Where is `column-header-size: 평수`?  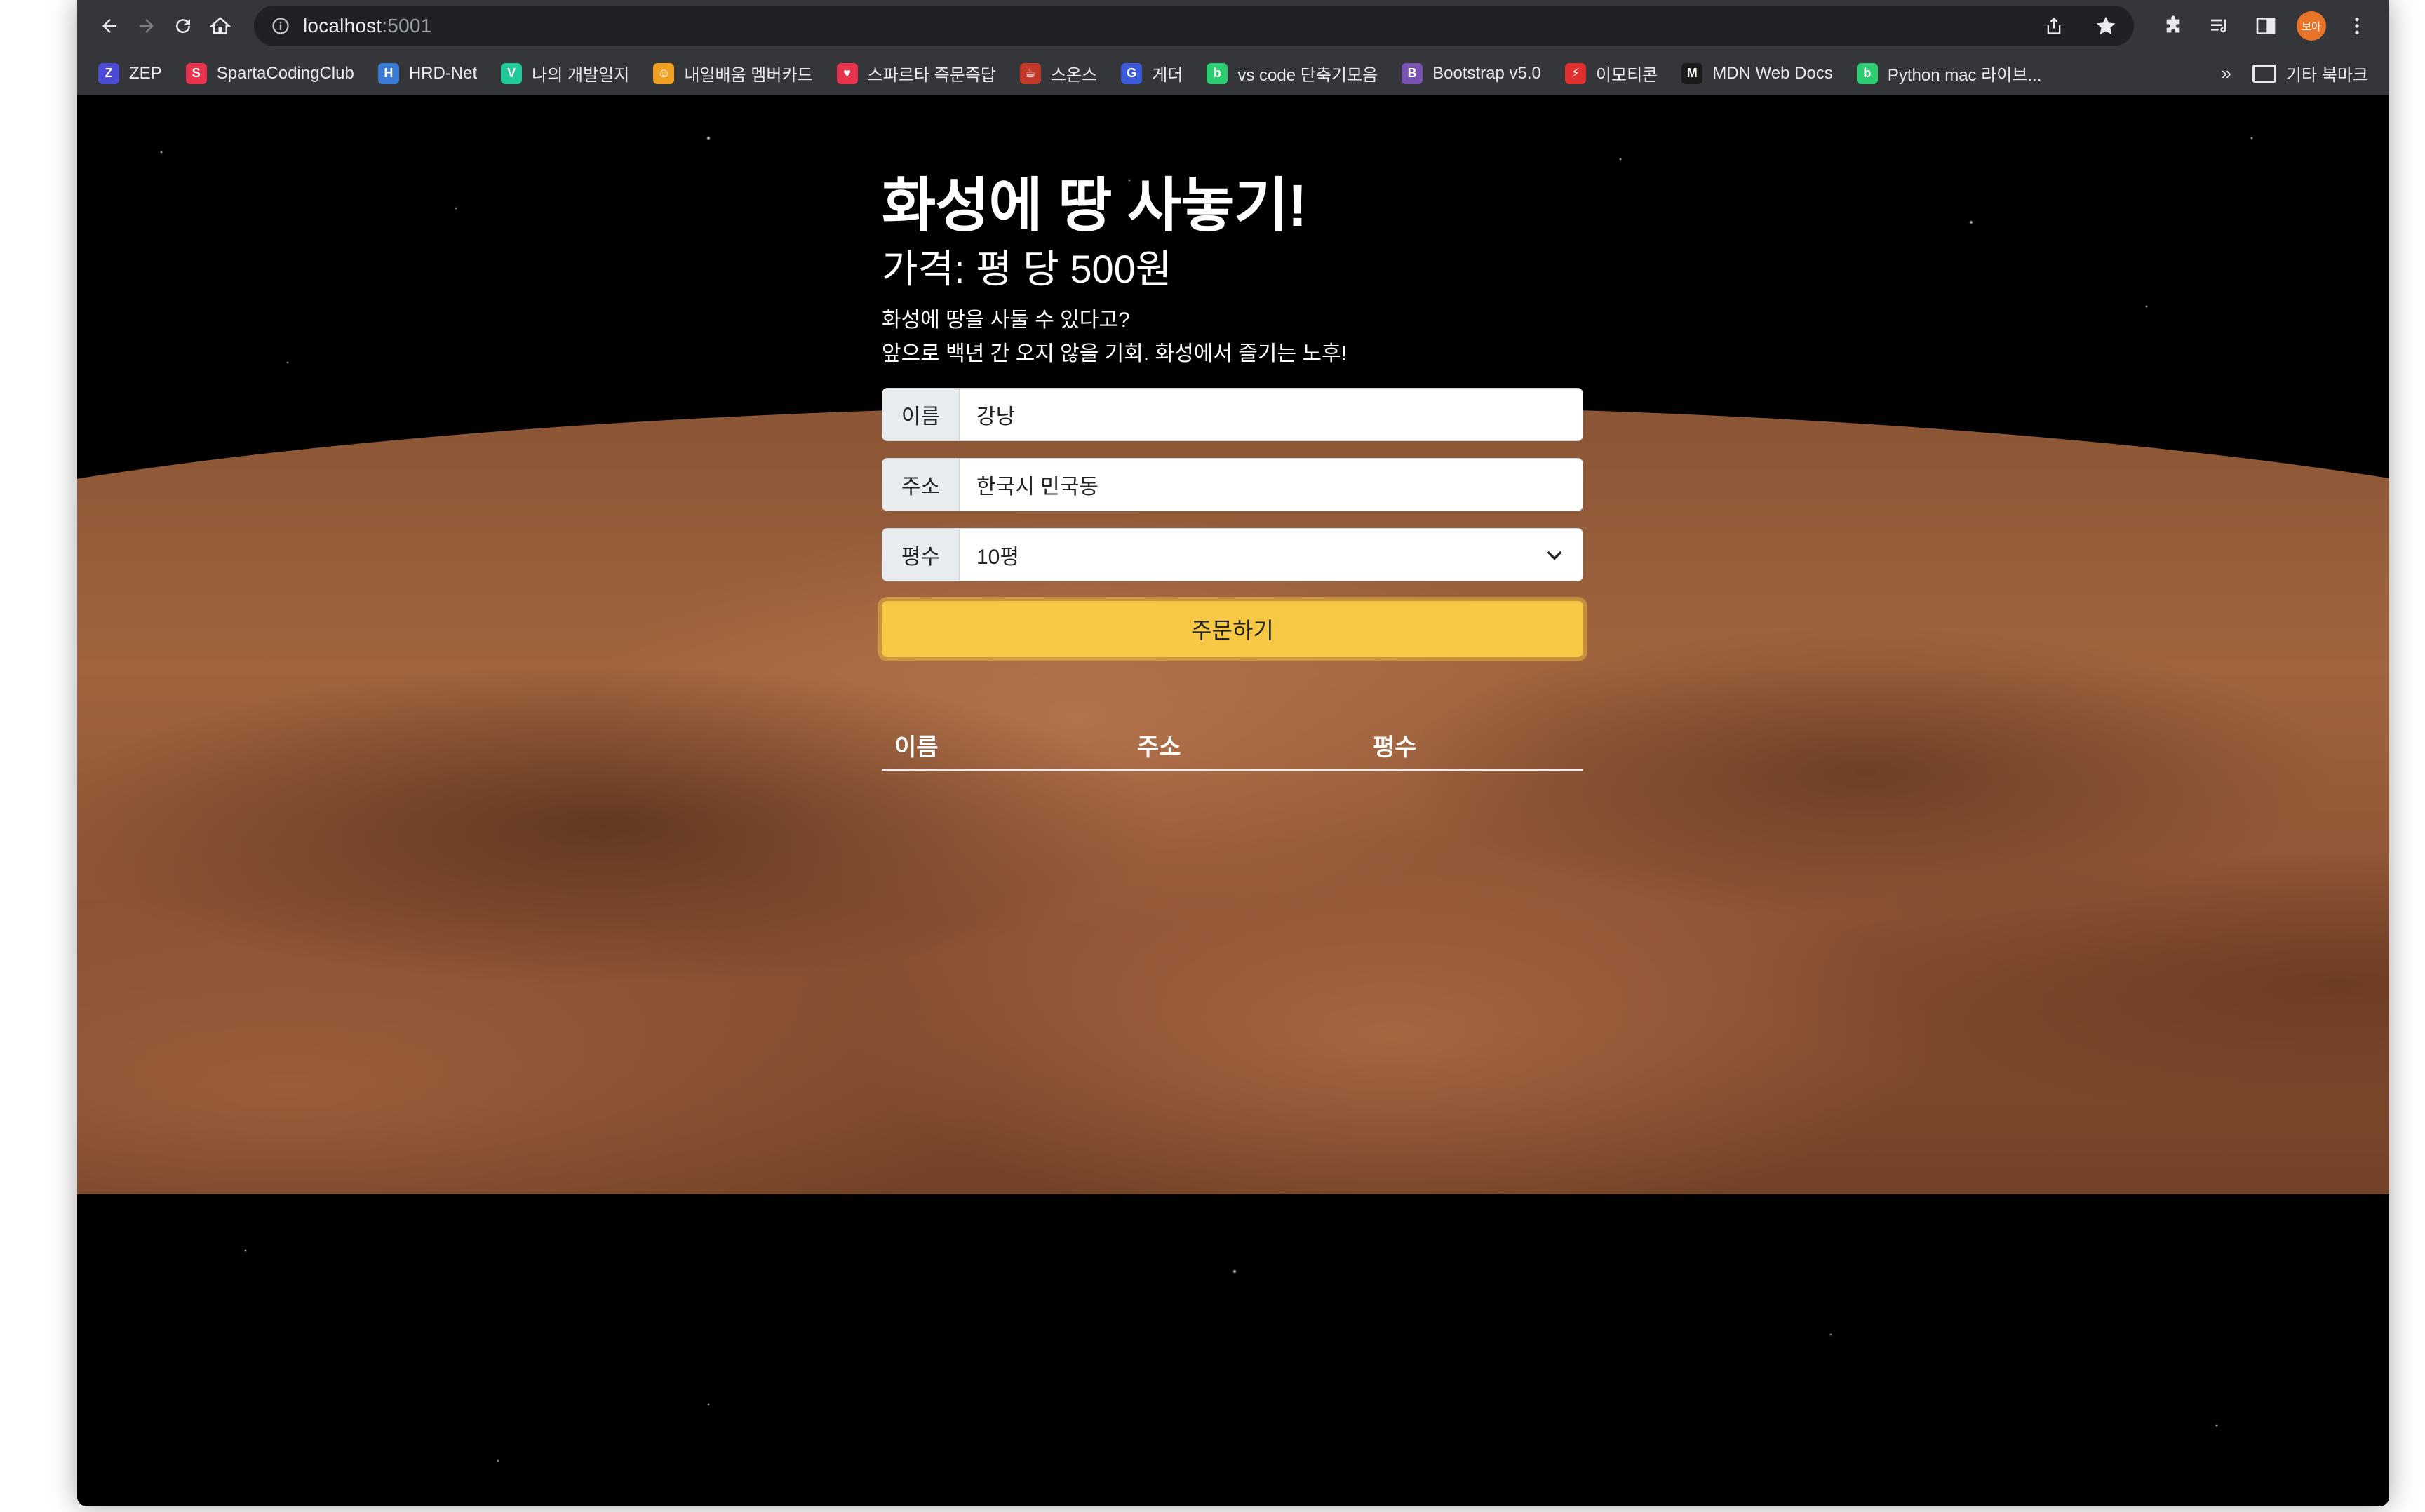 column-header-size: 평수 is located at coordinates (1395, 747).